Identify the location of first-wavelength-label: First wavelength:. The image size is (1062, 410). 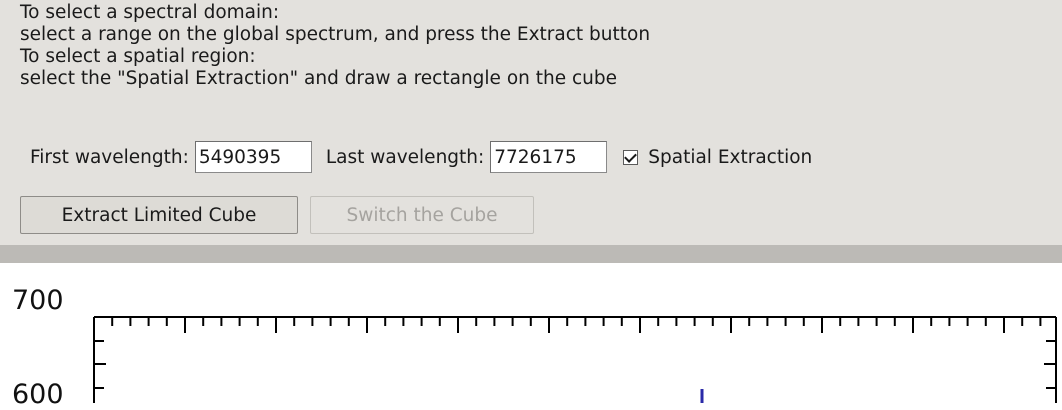
(109, 157).